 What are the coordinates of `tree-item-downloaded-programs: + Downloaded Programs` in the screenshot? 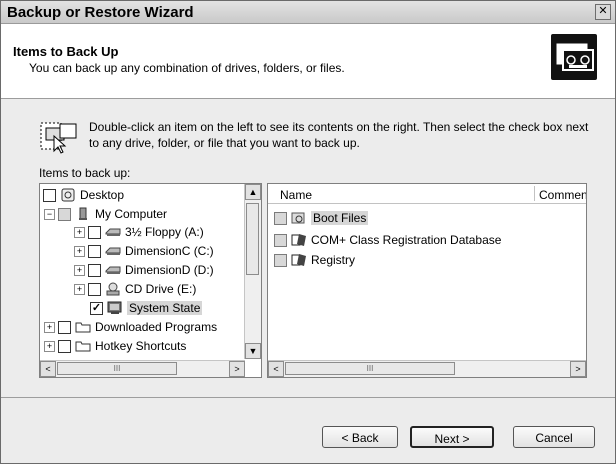 It's located at (130, 327).